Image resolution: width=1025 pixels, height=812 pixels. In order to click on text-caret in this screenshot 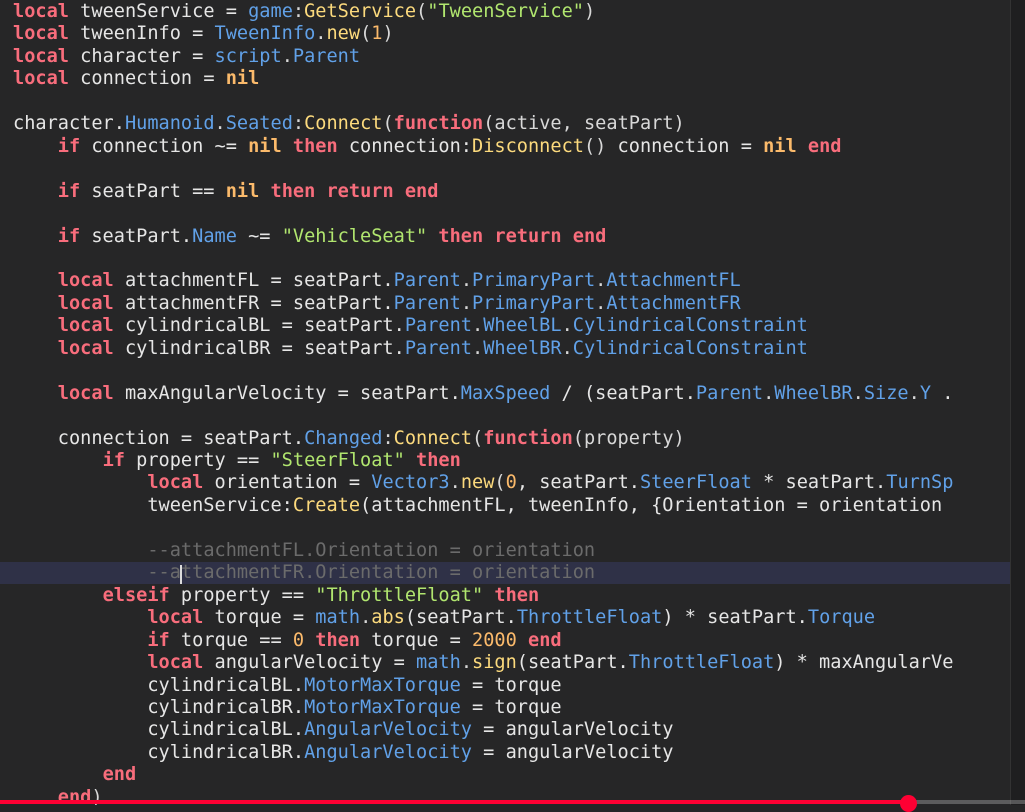, I will do `click(181, 574)`.